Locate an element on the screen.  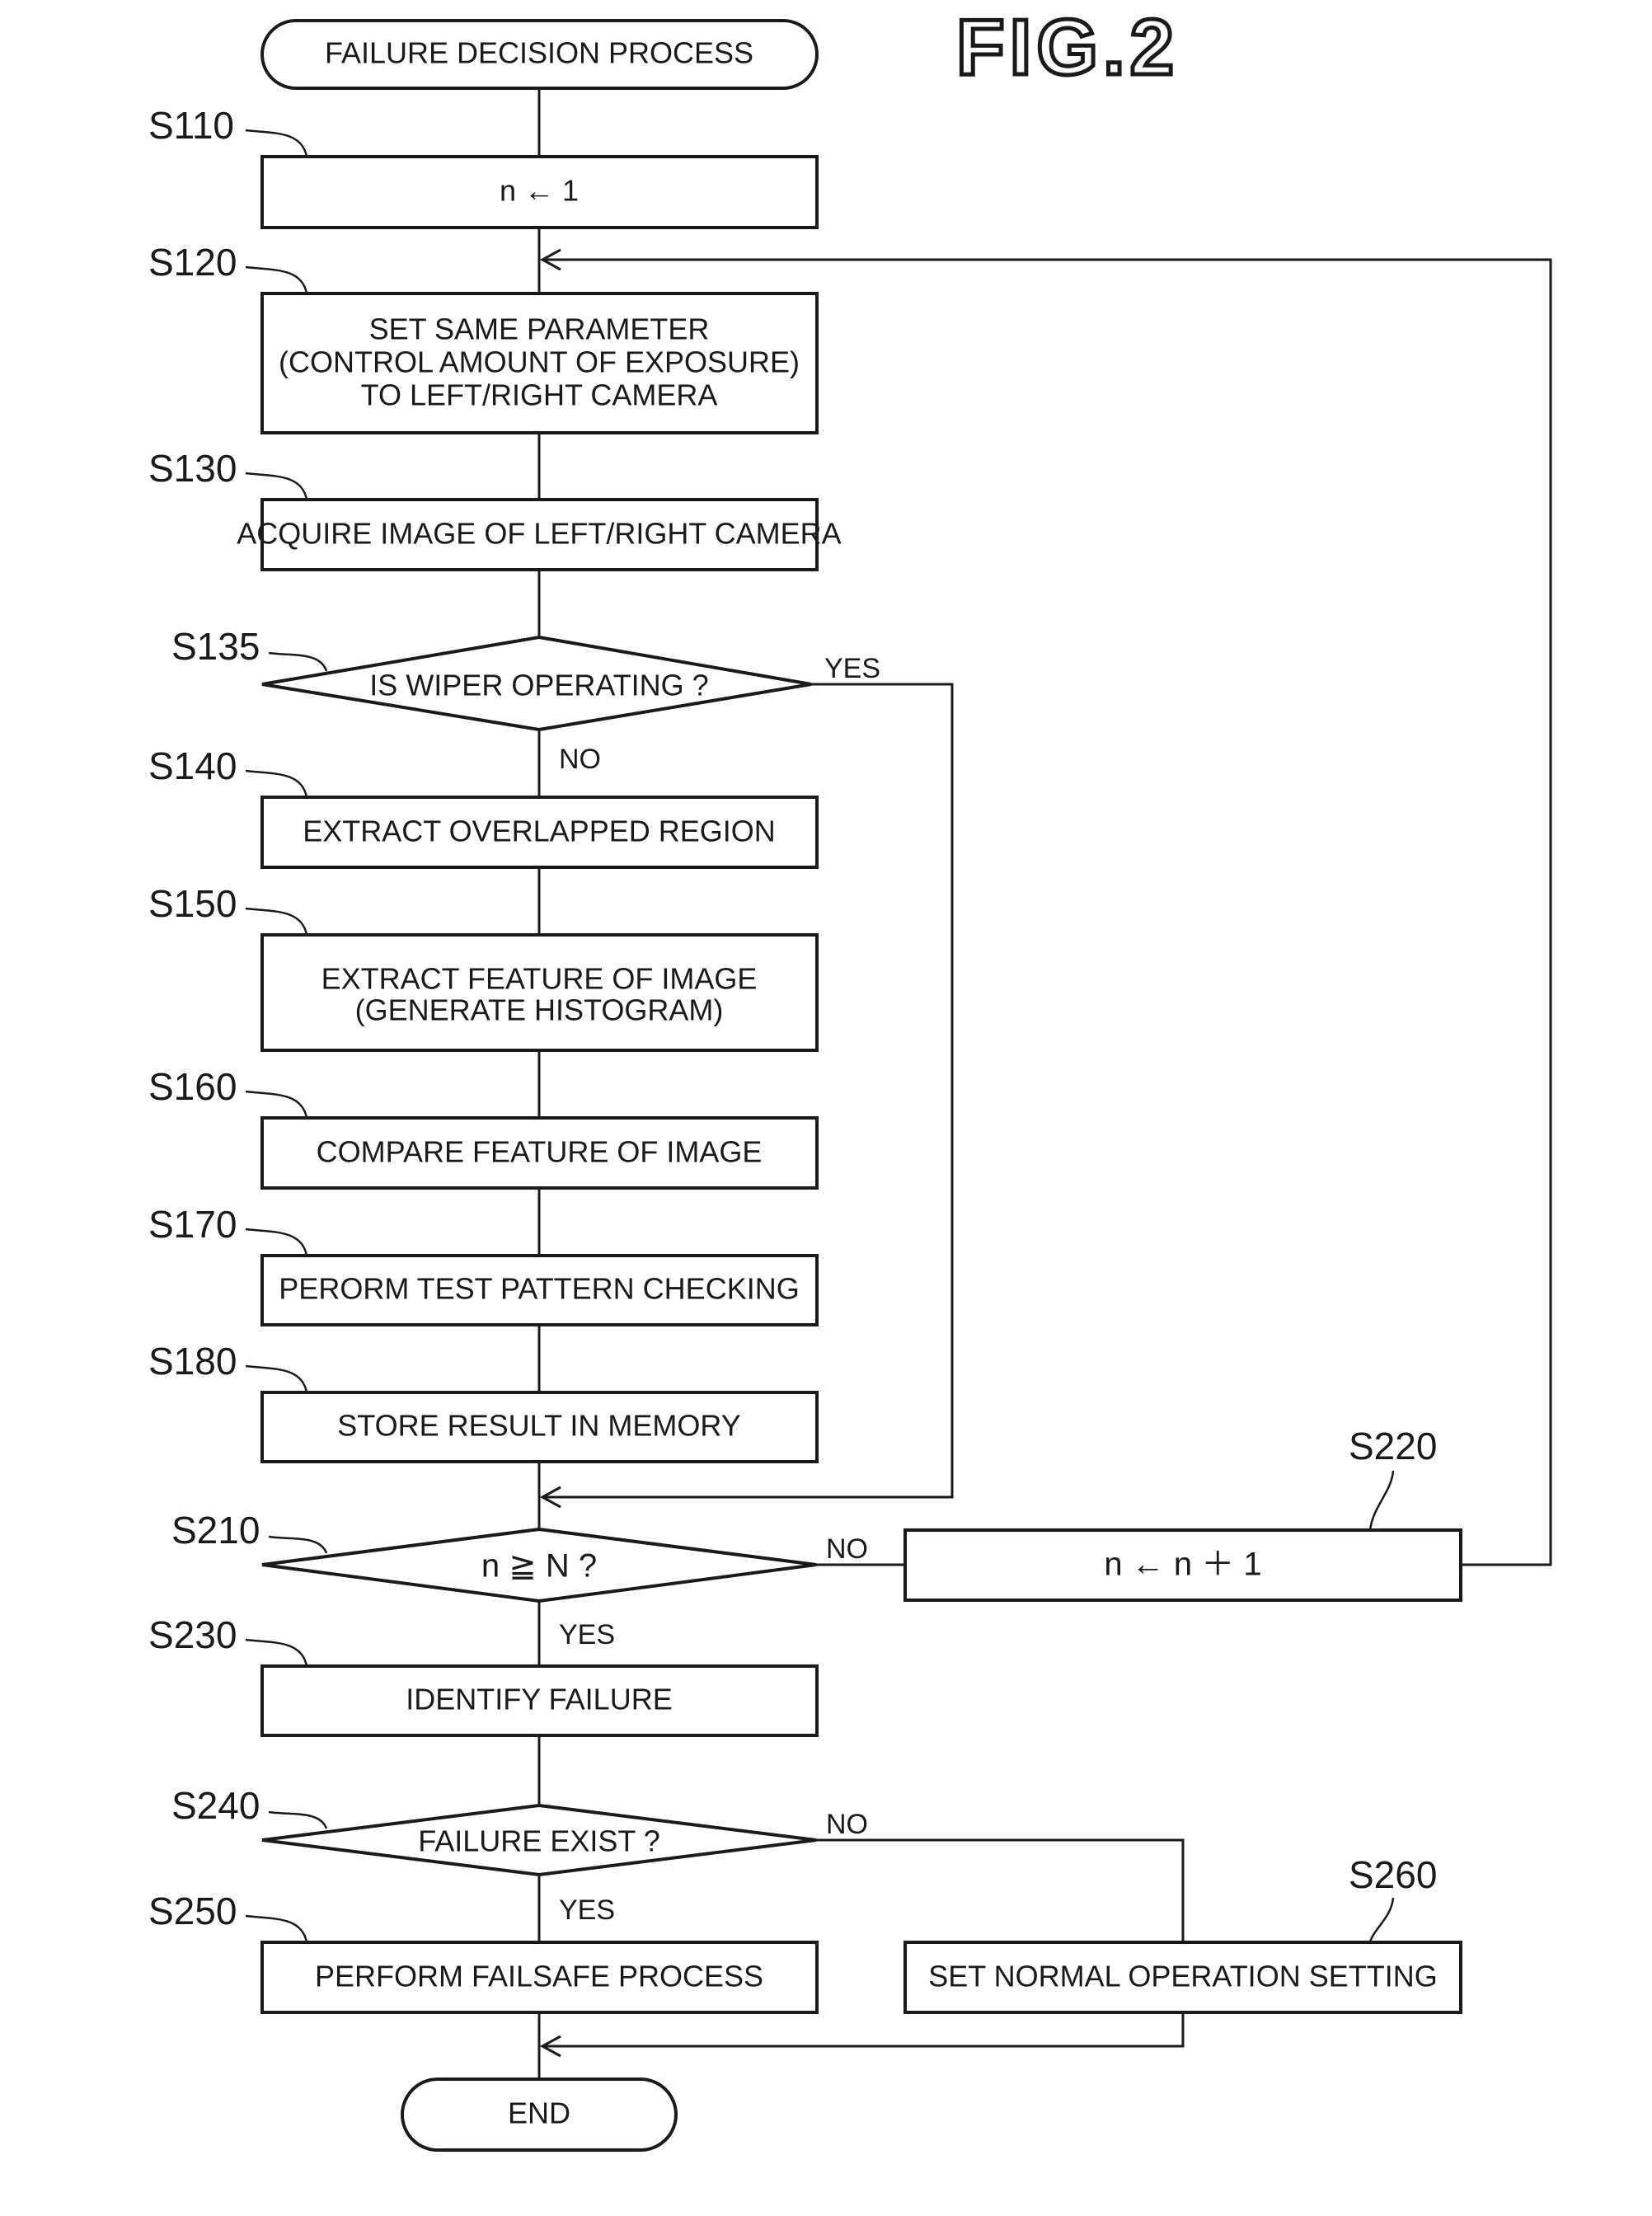
step-s220: n ← n ＋ 1 S220 is located at coordinates (1182, 1513).